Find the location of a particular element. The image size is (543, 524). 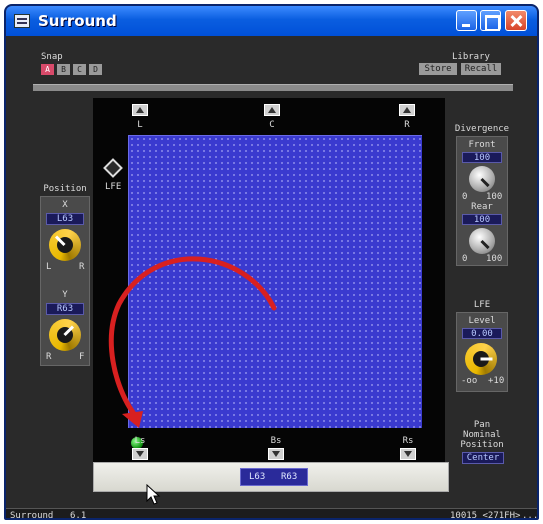

position-readout: L63 R63 is located at coordinates (274, 477).